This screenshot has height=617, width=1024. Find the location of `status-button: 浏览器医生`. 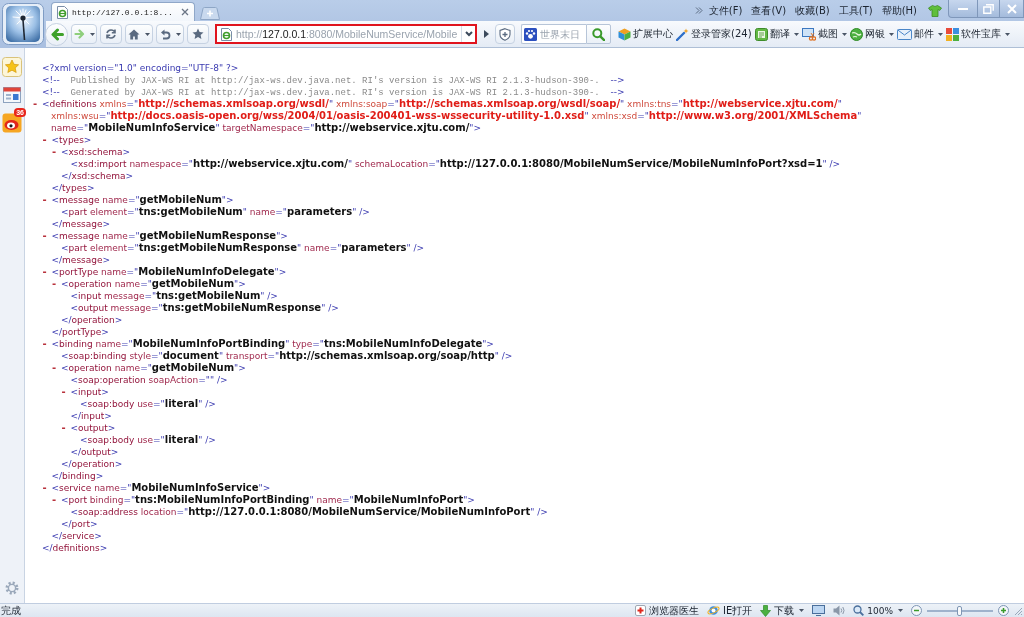

status-button: 浏览器医生 is located at coordinates (667, 610).